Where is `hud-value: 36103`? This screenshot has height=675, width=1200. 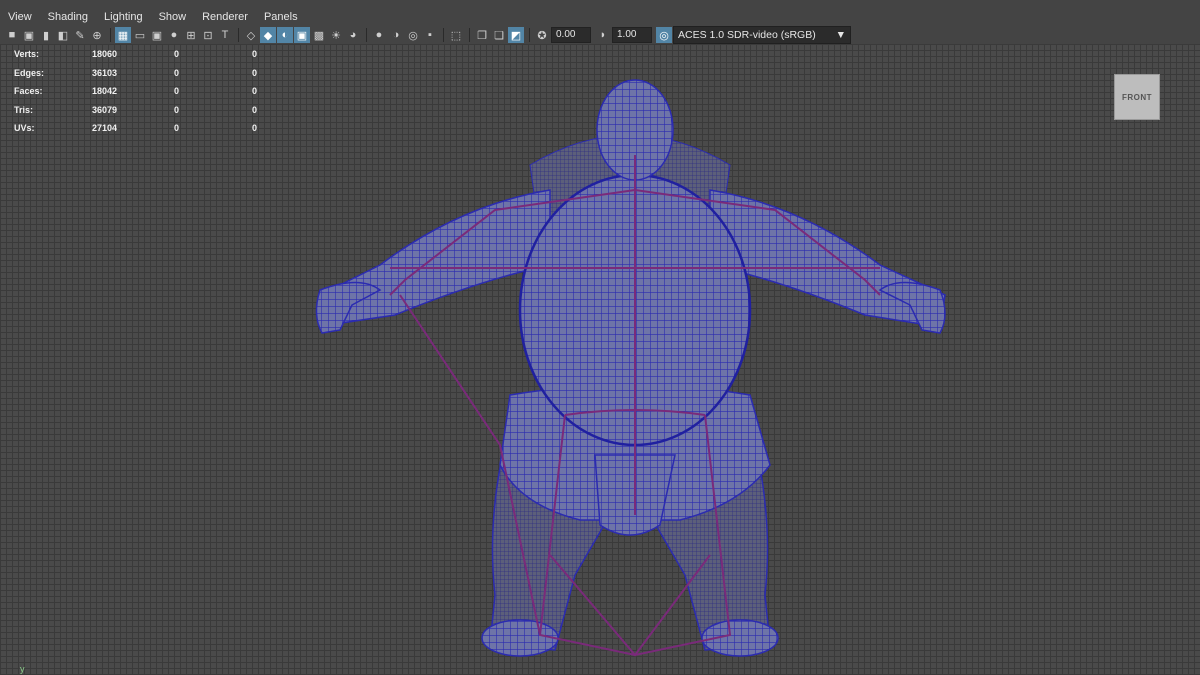
hud-value: 36103 is located at coordinates (105, 72).